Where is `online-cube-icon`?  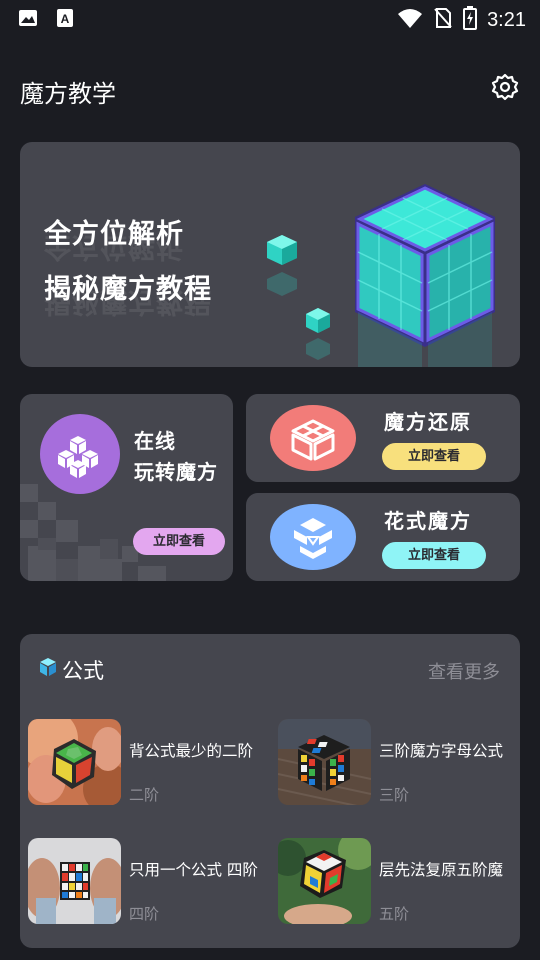 online-cube-icon is located at coordinates (80, 454).